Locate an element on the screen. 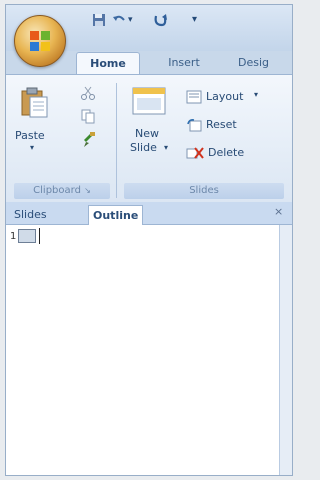 Image resolution: width=320 pixels, height=480 pixels. new-slide-icon is located at coordinates (149, 101).